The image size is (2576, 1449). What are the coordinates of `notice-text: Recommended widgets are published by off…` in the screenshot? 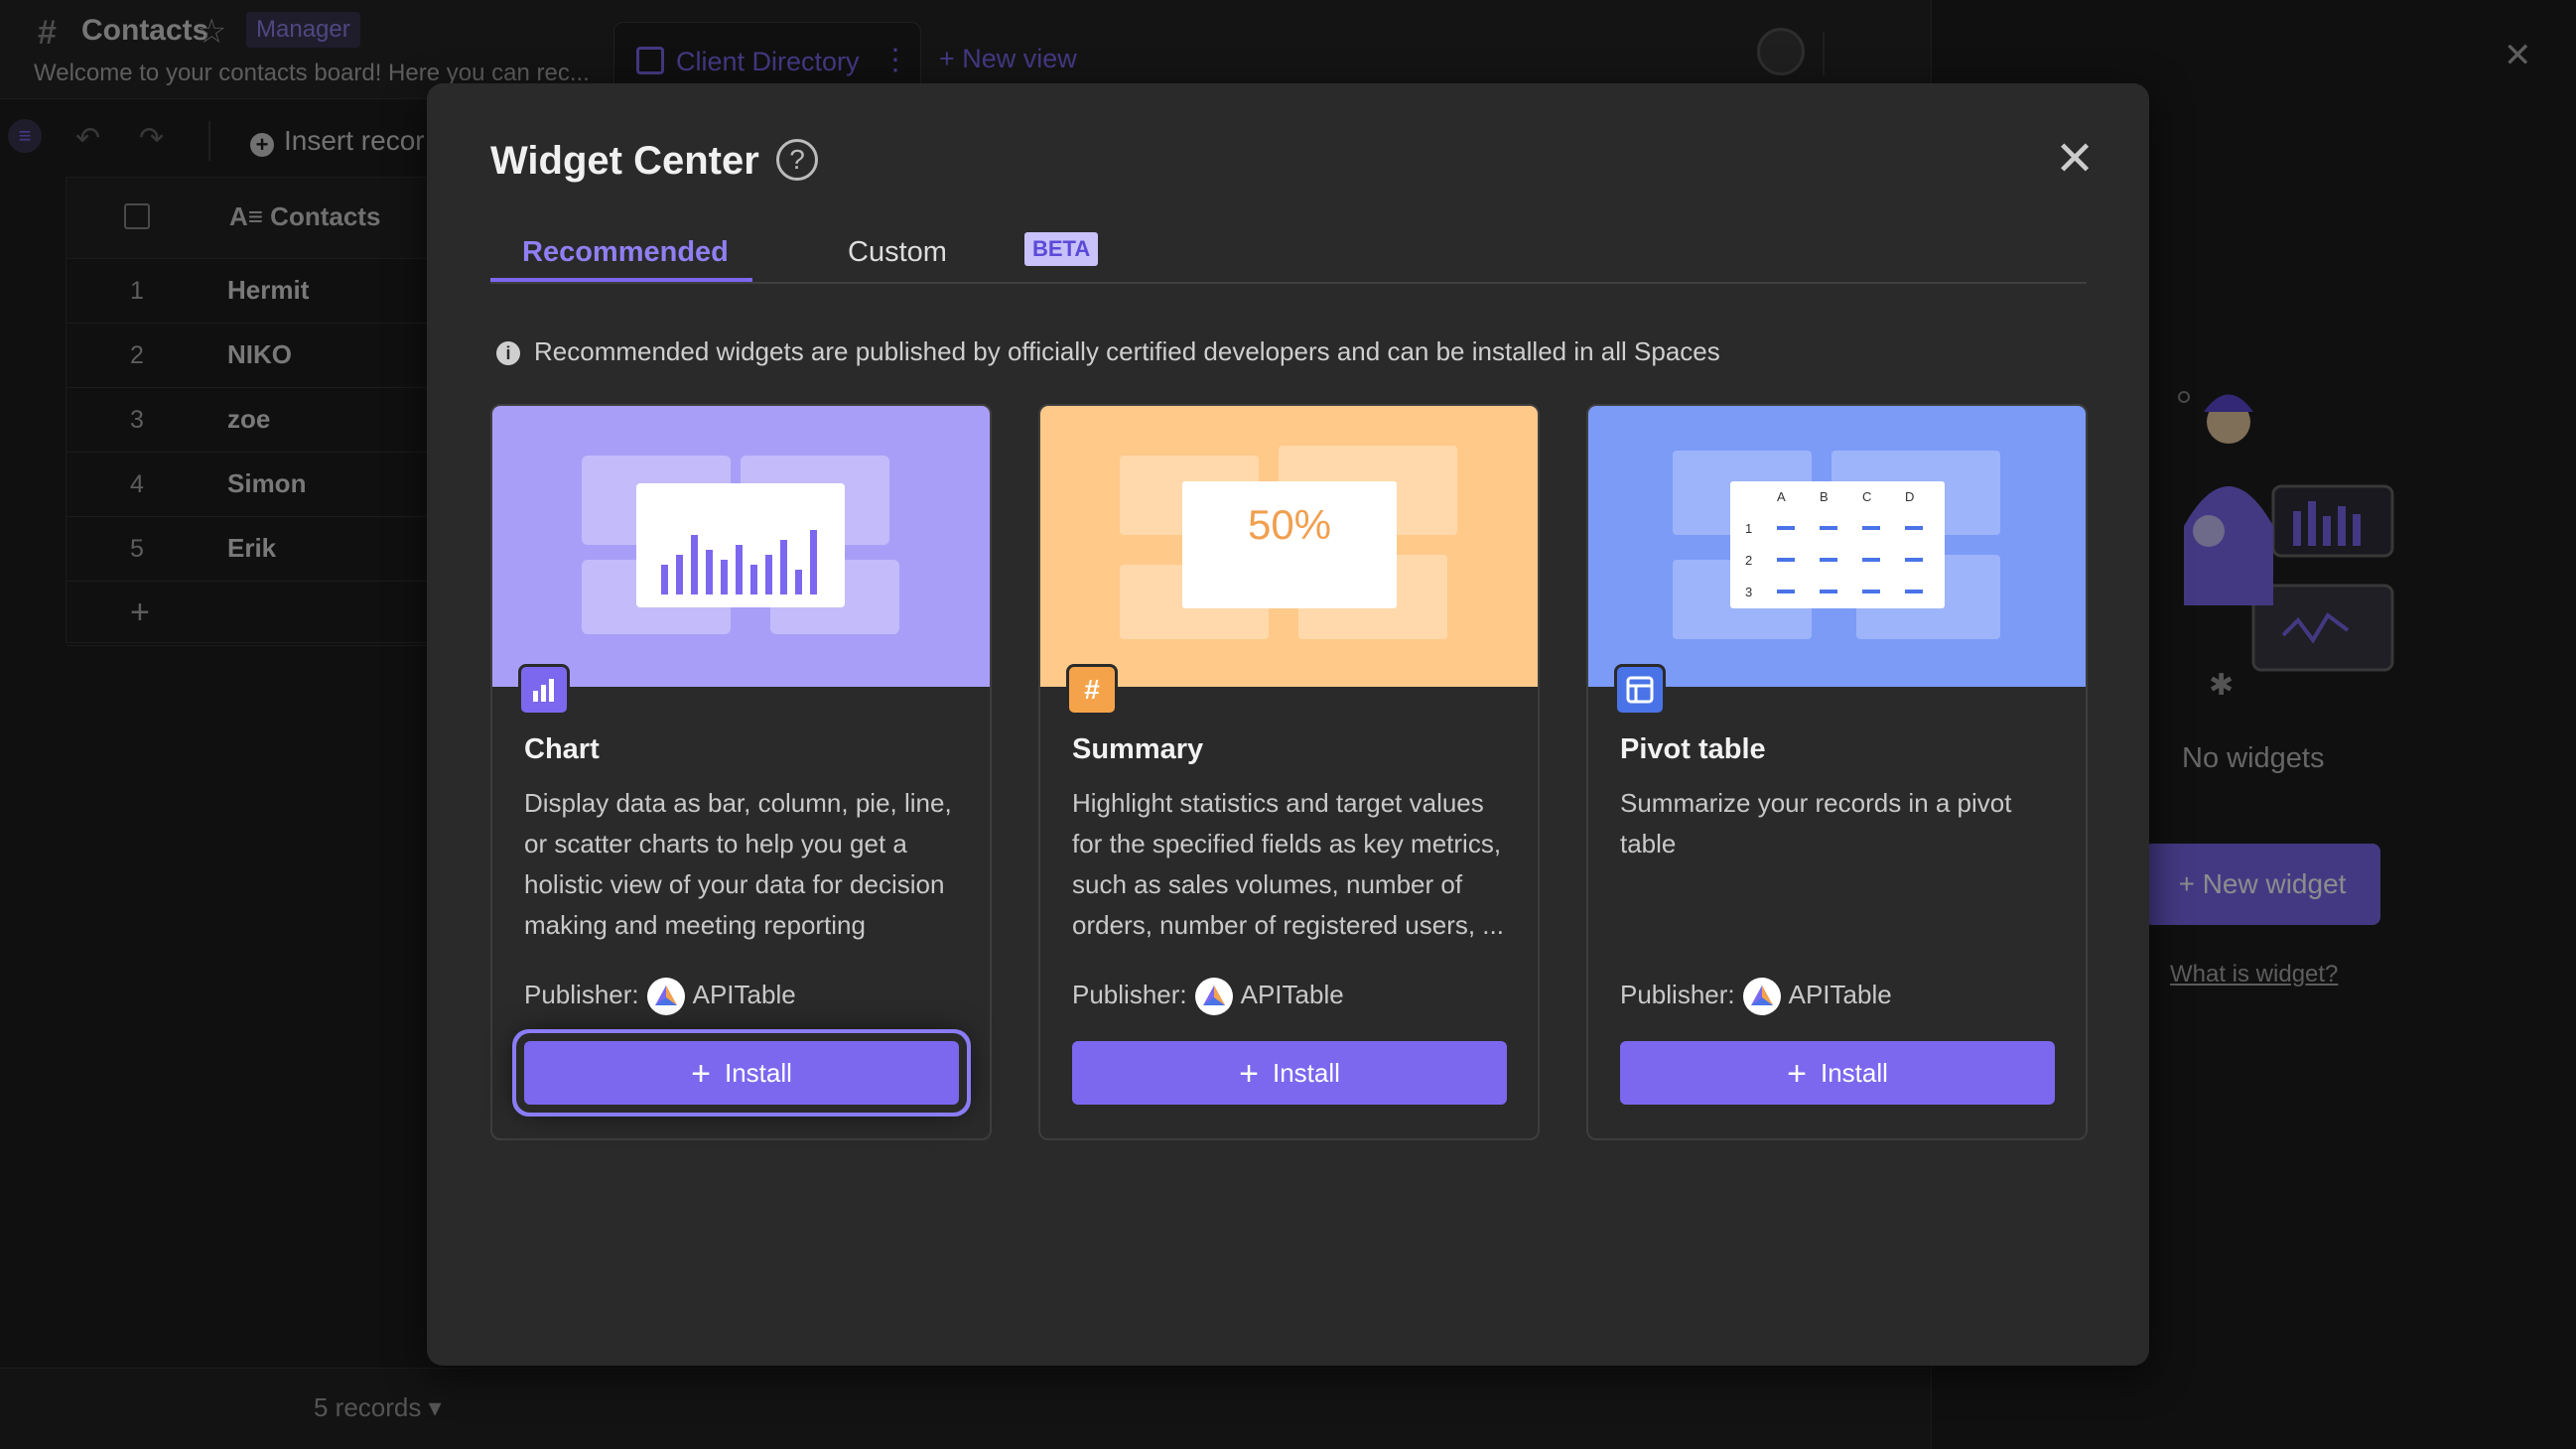 It's located at (1127, 351).